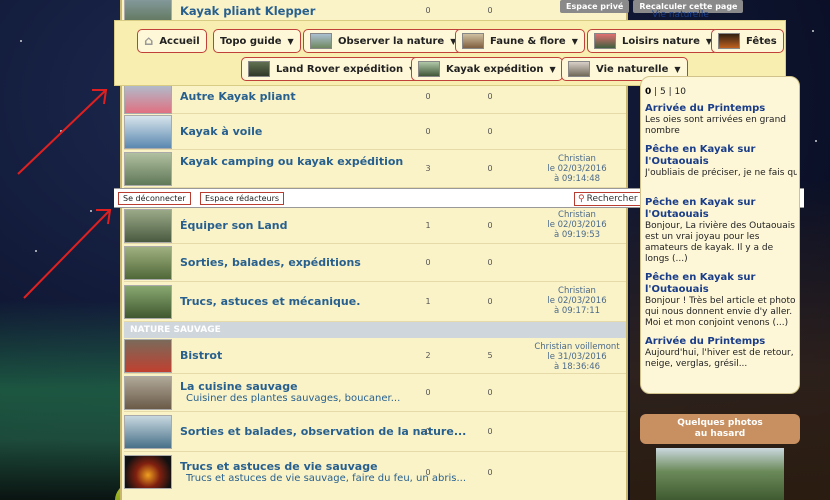  I want to click on nav-landrover: Land Rover expédition ▼, so click(332, 69).